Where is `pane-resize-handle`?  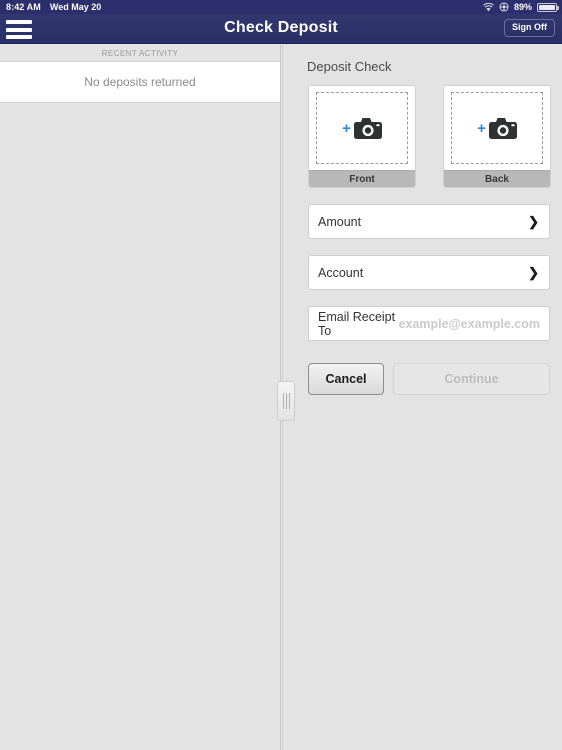 pane-resize-handle is located at coordinates (286, 401).